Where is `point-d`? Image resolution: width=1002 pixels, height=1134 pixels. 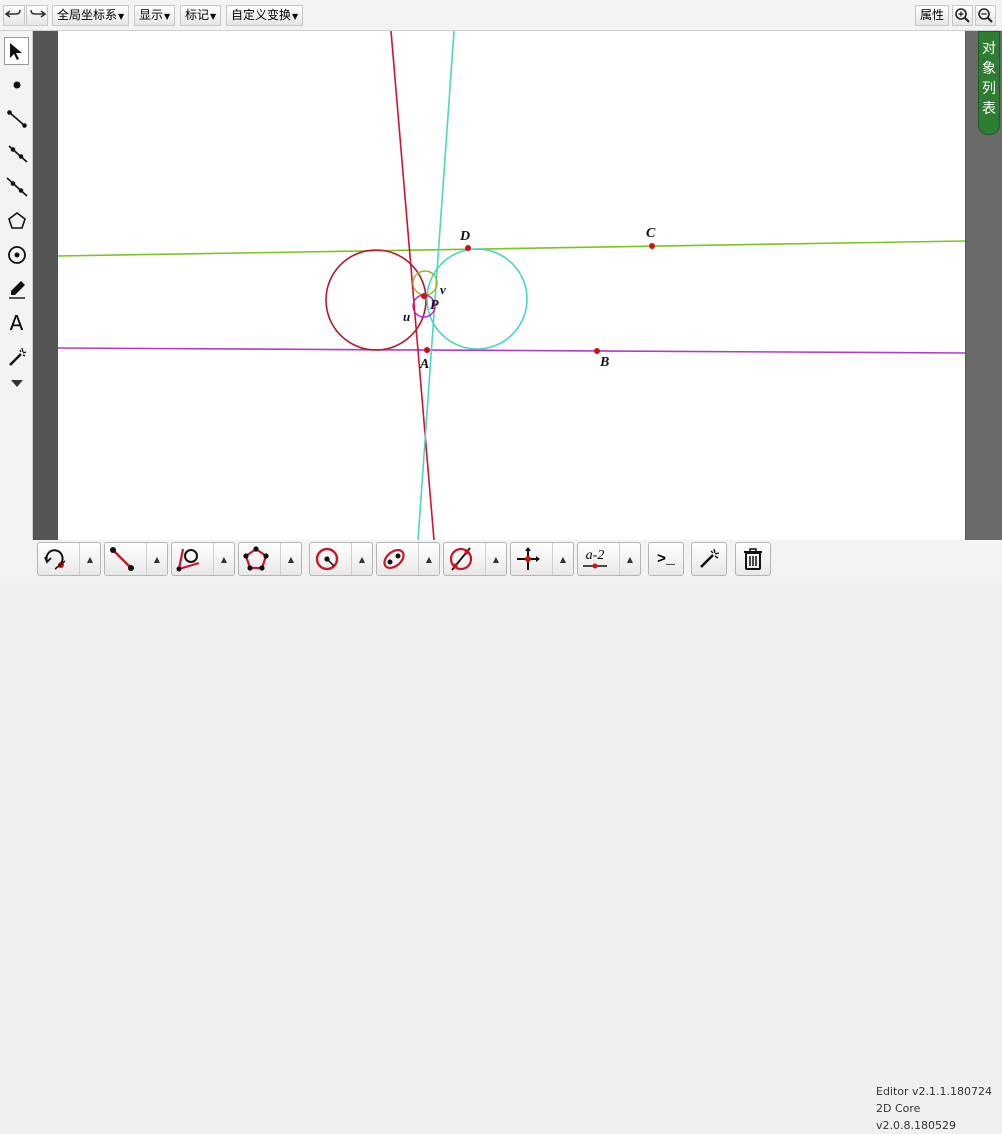 point-d is located at coordinates (468, 248).